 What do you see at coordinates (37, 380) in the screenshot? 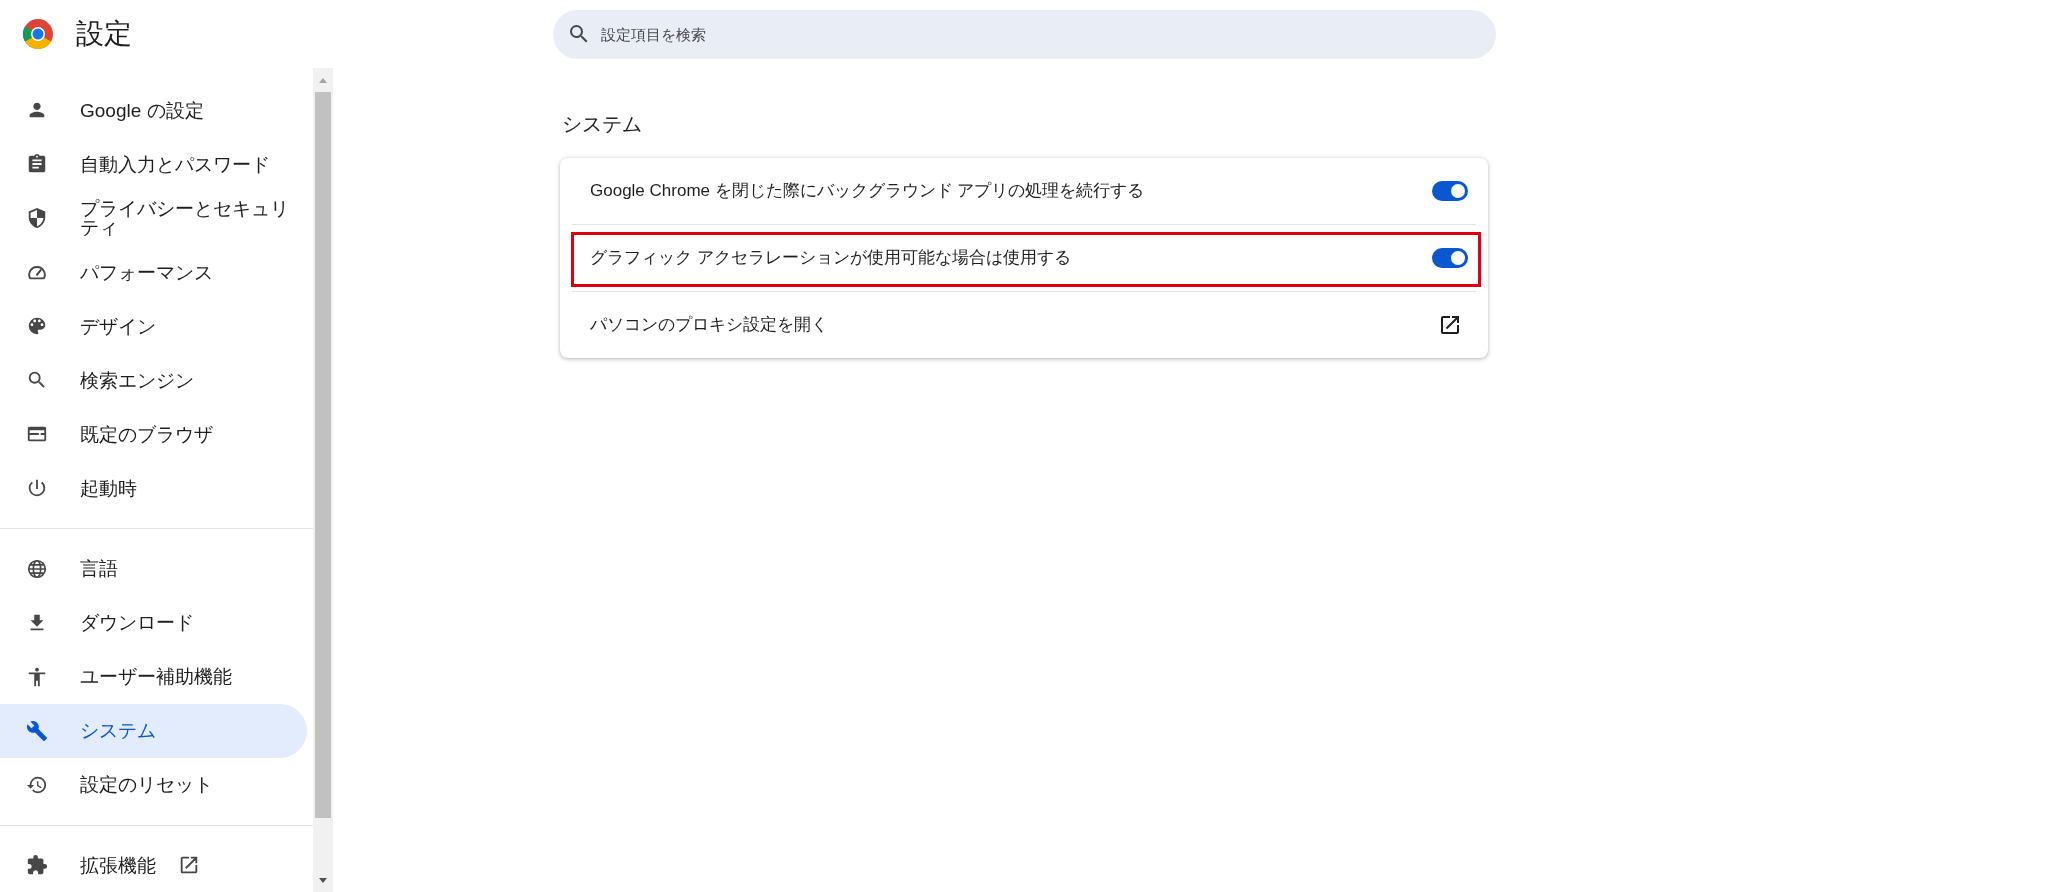
I see `search-icon` at bounding box center [37, 380].